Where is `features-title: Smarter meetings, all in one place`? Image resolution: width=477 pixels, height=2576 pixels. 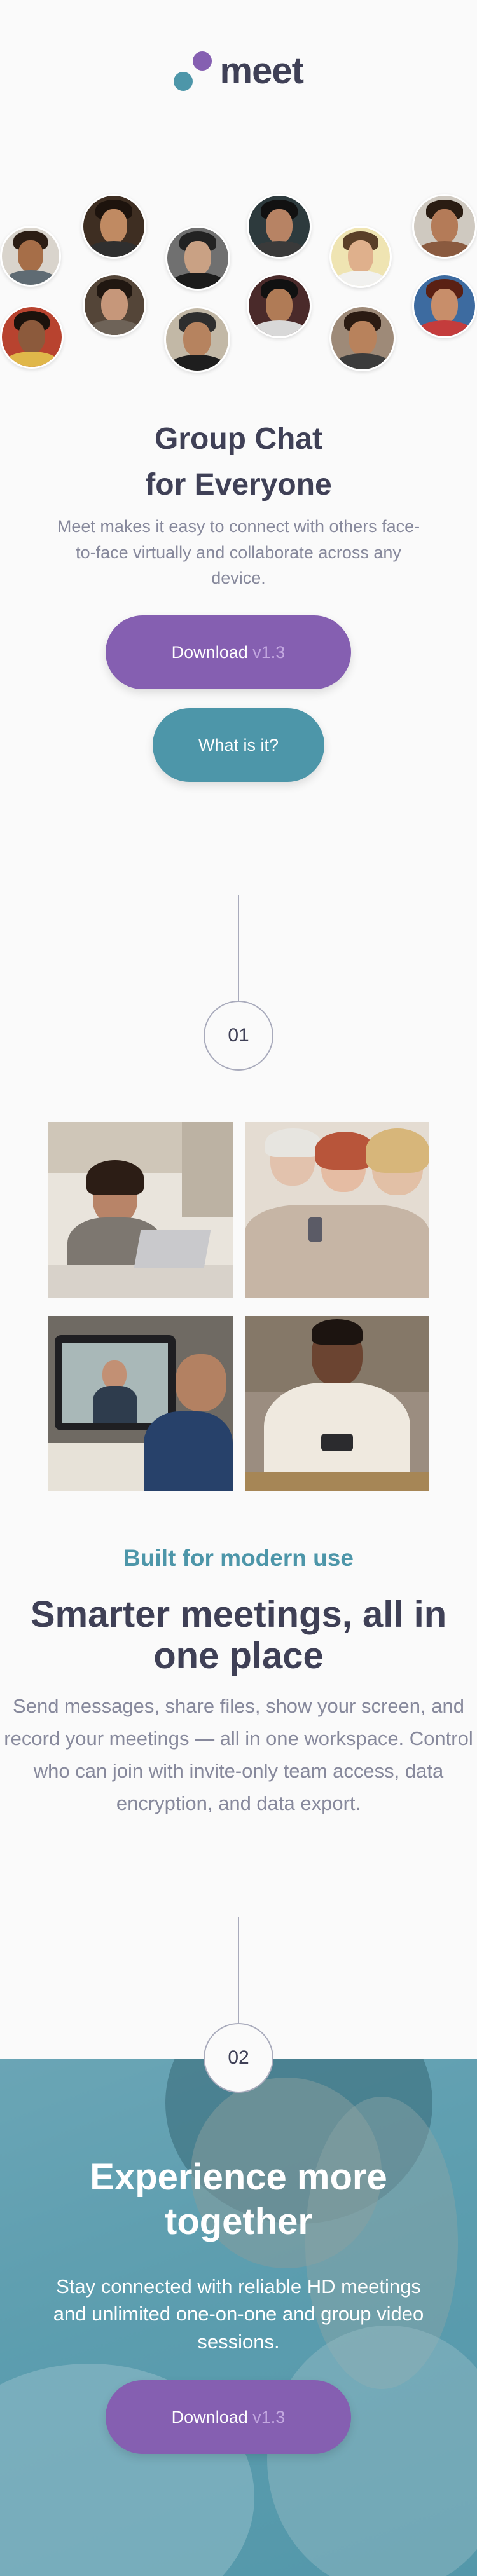
features-title: Smarter meetings, all in one place is located at coordinates (238, 1635).